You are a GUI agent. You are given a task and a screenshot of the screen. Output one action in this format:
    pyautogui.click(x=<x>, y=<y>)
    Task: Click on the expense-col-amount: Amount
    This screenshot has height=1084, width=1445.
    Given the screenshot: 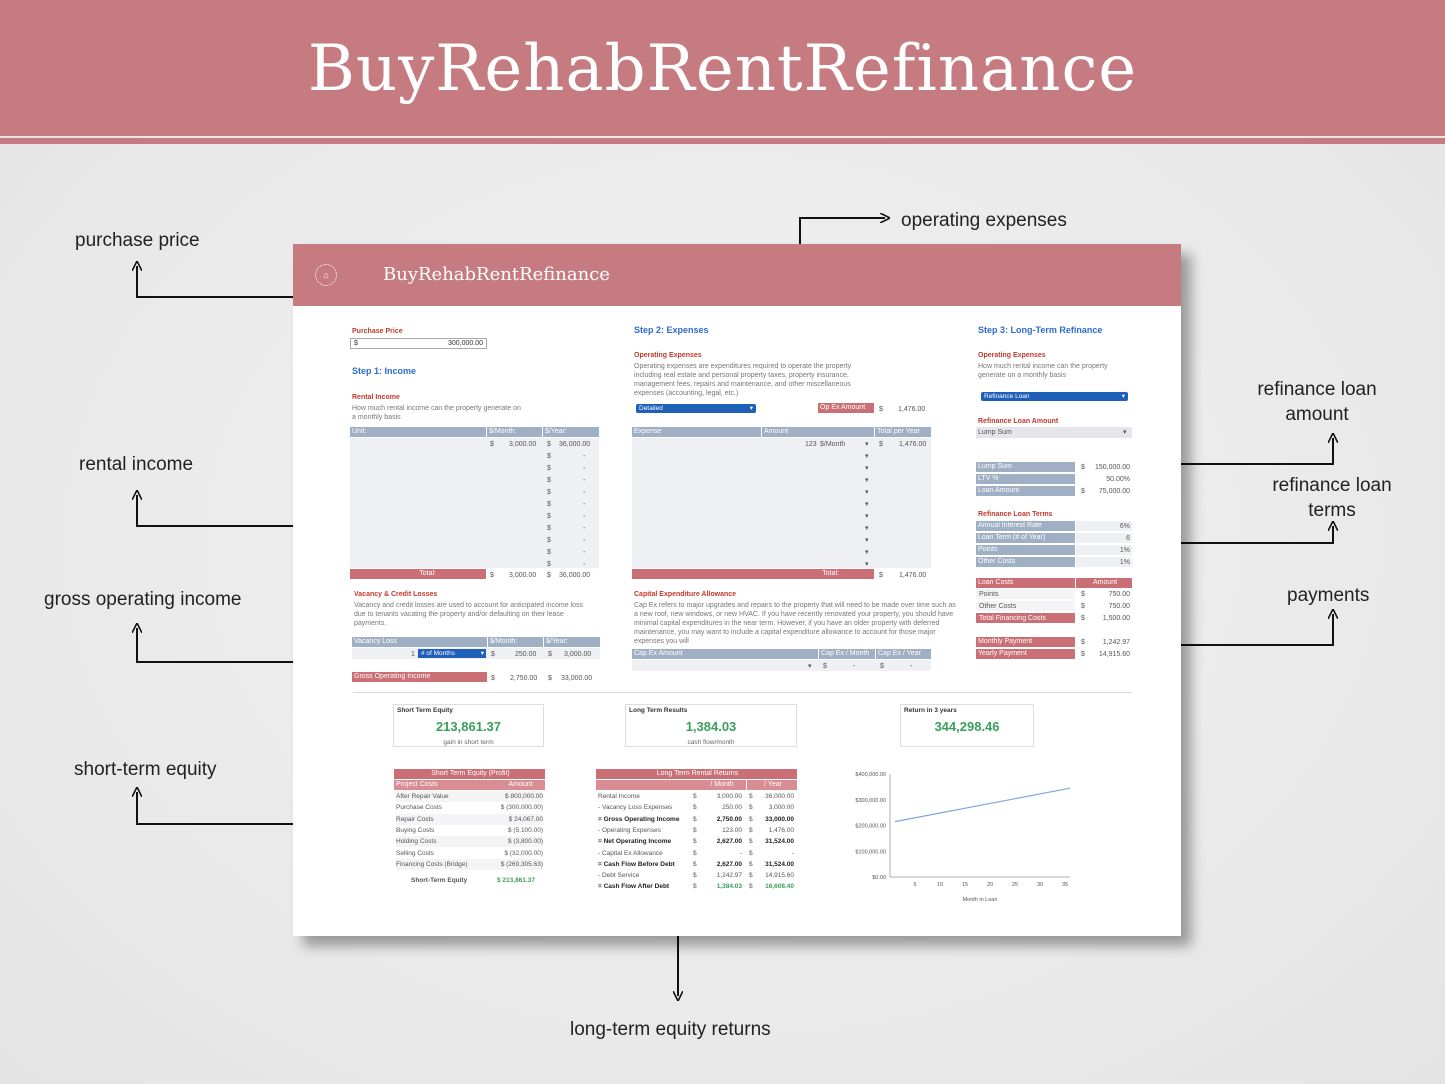 What is the action you would take?
    pyautogui.click(x=818, y=432)
    